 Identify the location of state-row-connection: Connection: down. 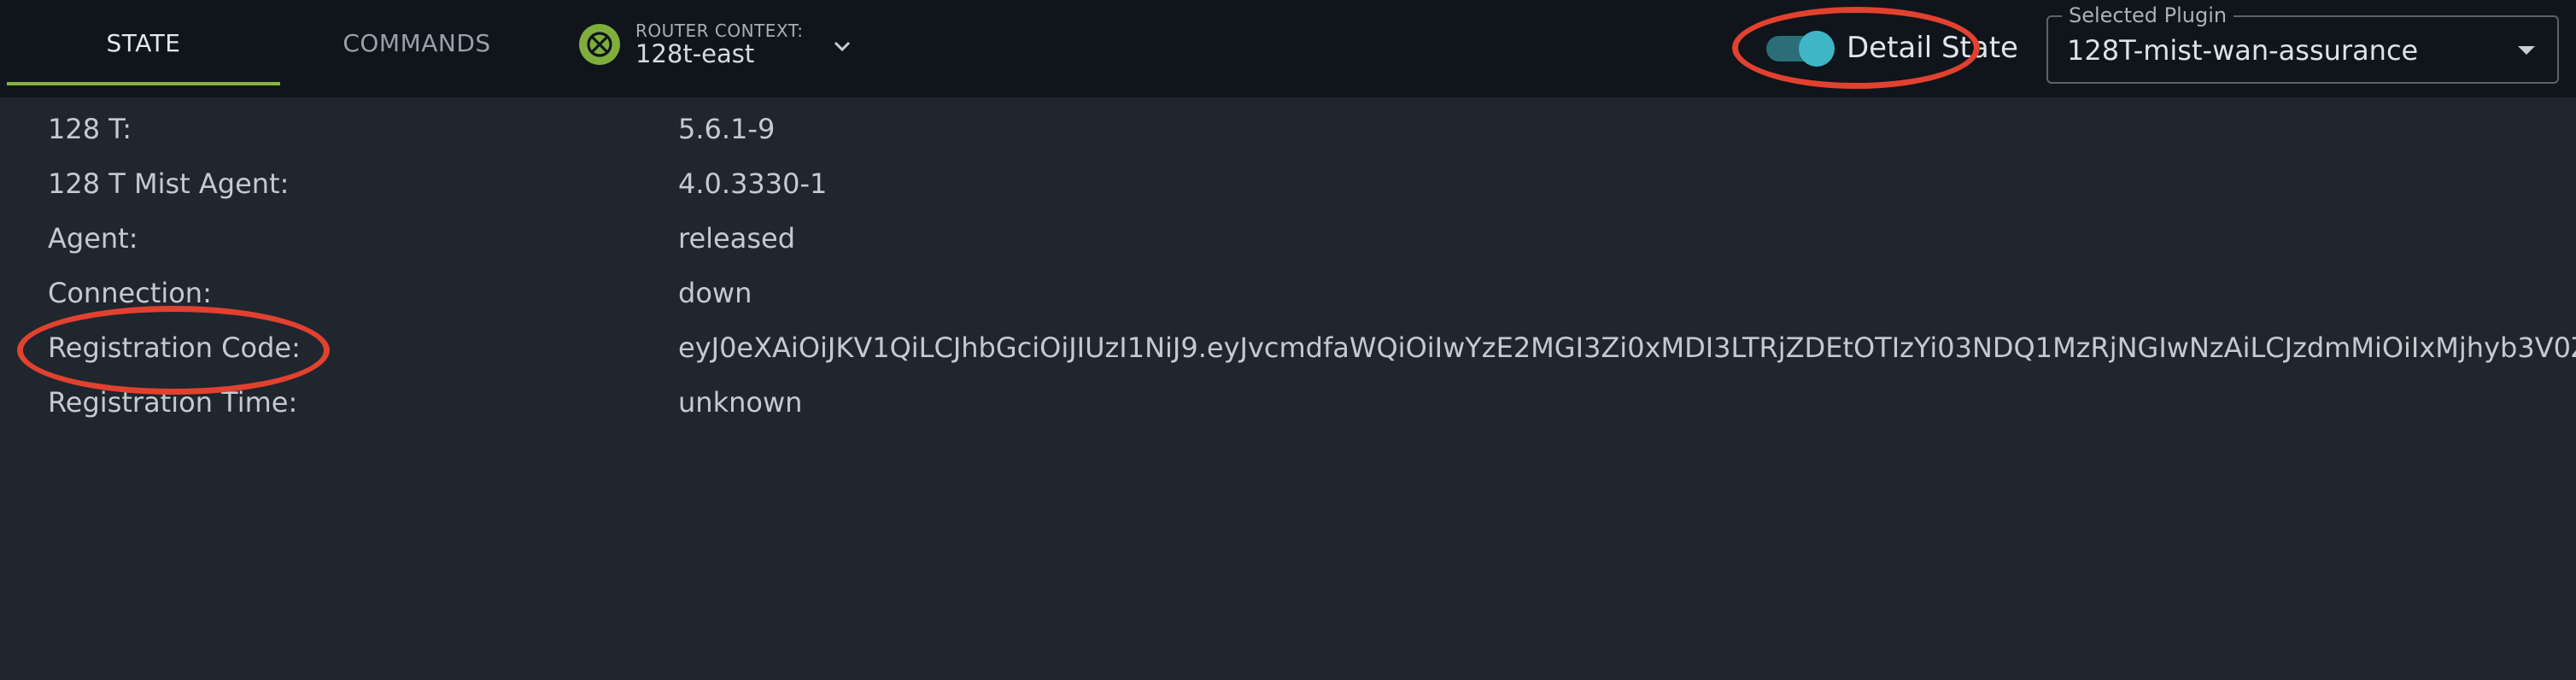
(1288, 296).